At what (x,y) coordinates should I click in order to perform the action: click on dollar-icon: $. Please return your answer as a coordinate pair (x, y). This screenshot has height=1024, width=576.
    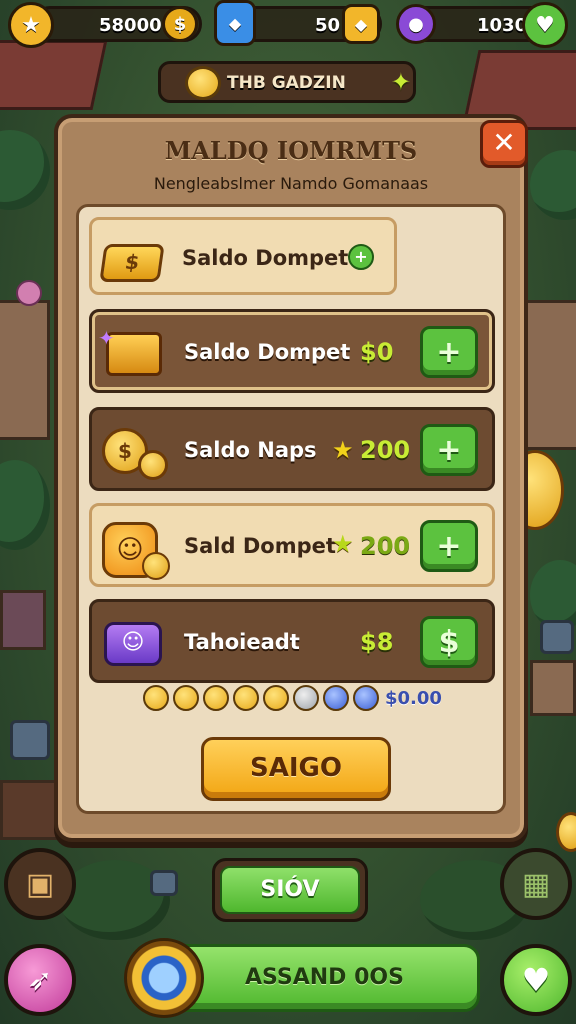
    Looking at the image, I should click on (449, 642).